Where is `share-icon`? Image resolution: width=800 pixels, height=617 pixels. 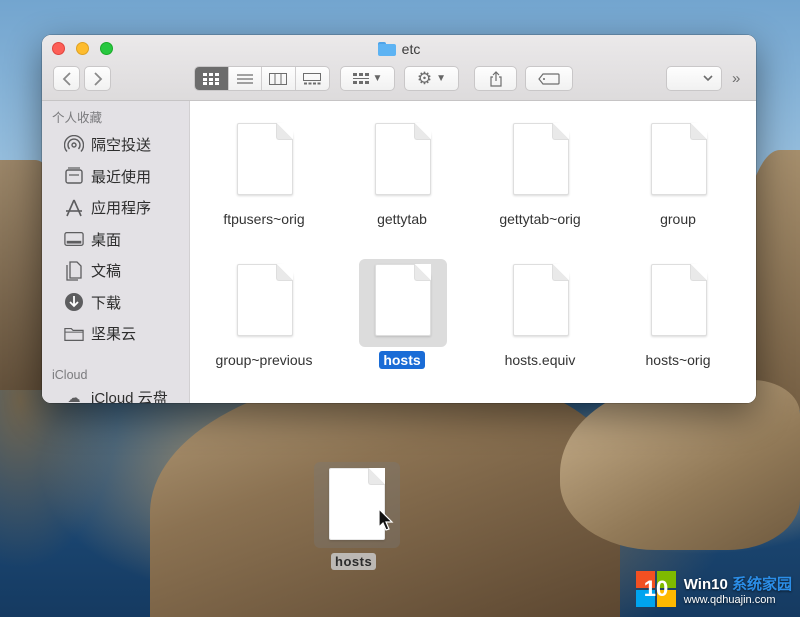 share-icon is located at coordinates (495, 78).